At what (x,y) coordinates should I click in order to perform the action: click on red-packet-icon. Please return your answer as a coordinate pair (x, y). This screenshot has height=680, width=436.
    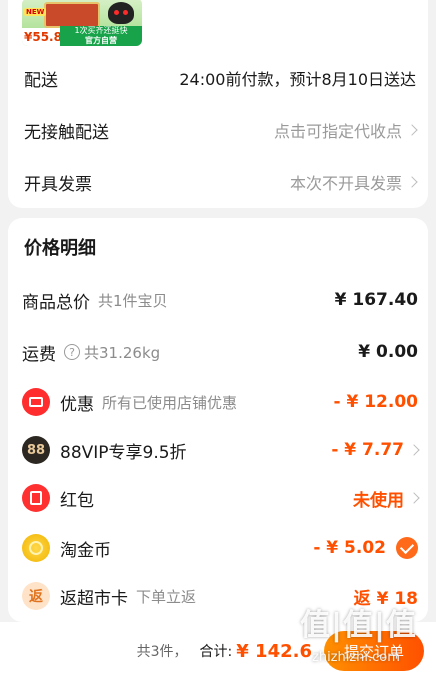
    Looking at the image, I should click on (36, 498).